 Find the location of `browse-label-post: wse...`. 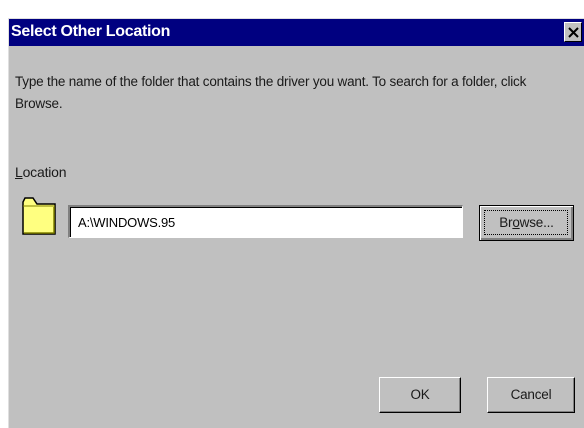

browse-label-post: wse... is located at coordinates (536, 222).